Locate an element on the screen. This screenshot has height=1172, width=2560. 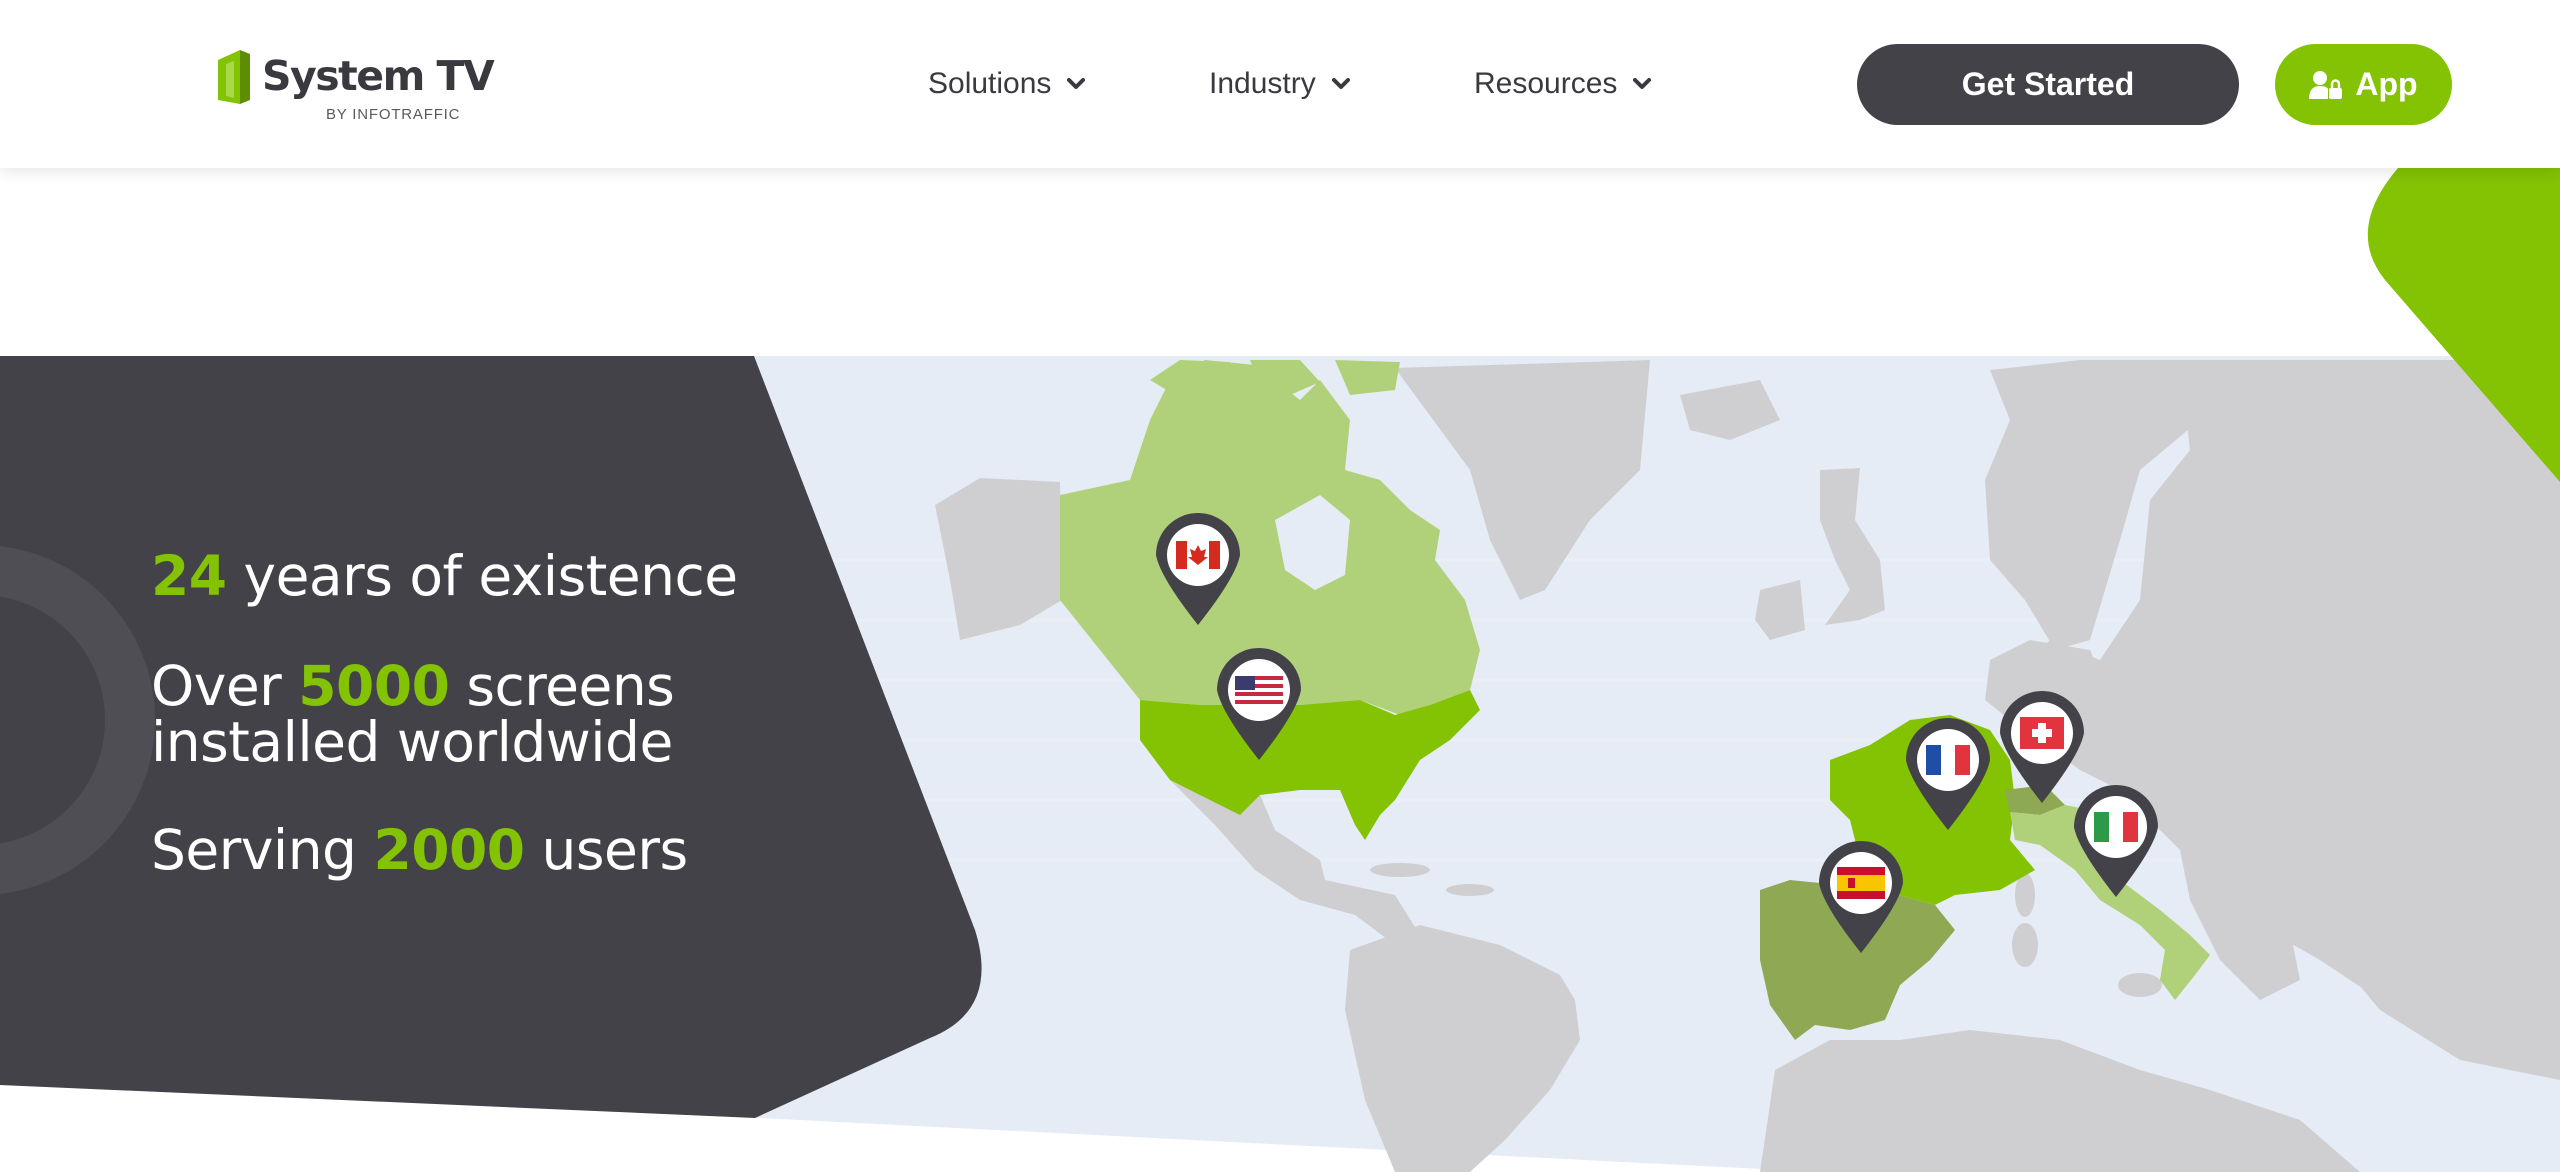
stat-screens-prefix: Over is located at coordinates (225, 686).